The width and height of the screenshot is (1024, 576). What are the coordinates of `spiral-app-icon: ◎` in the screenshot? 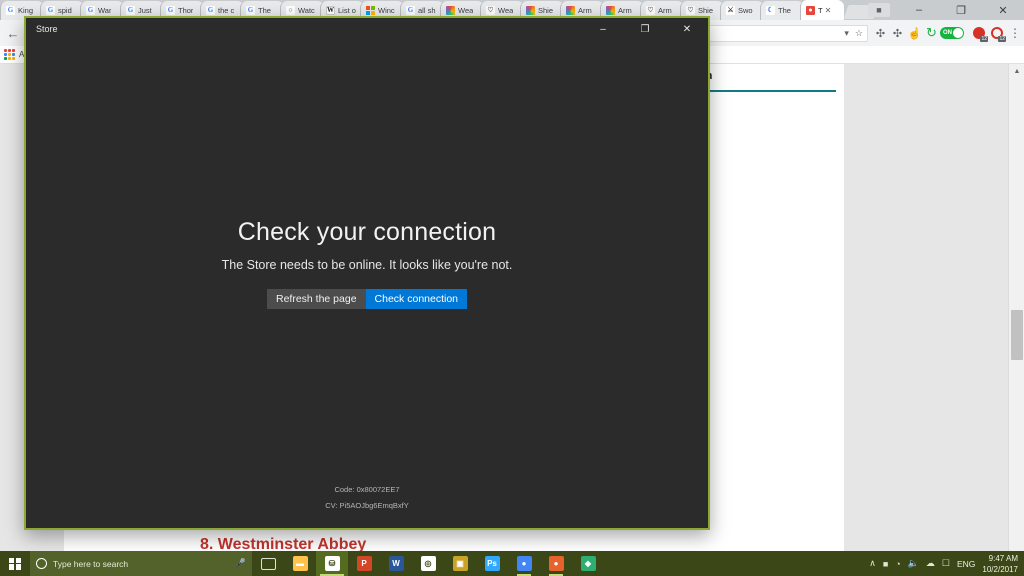 It's located at (428, 563).